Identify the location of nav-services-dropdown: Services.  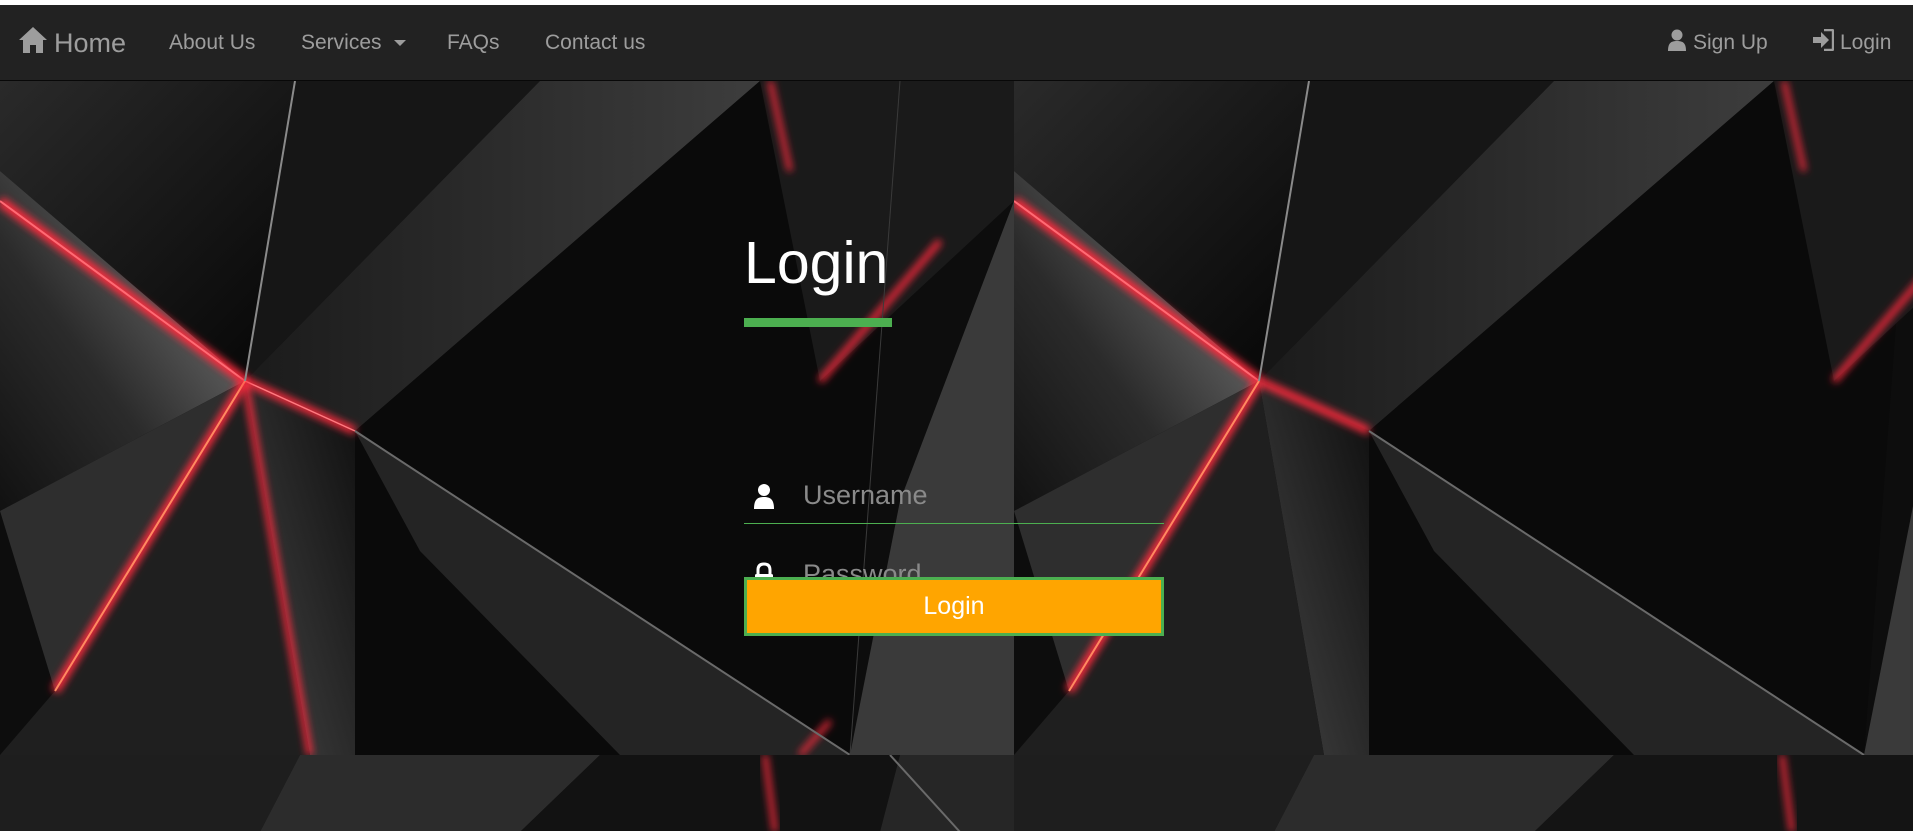
(353, 43).